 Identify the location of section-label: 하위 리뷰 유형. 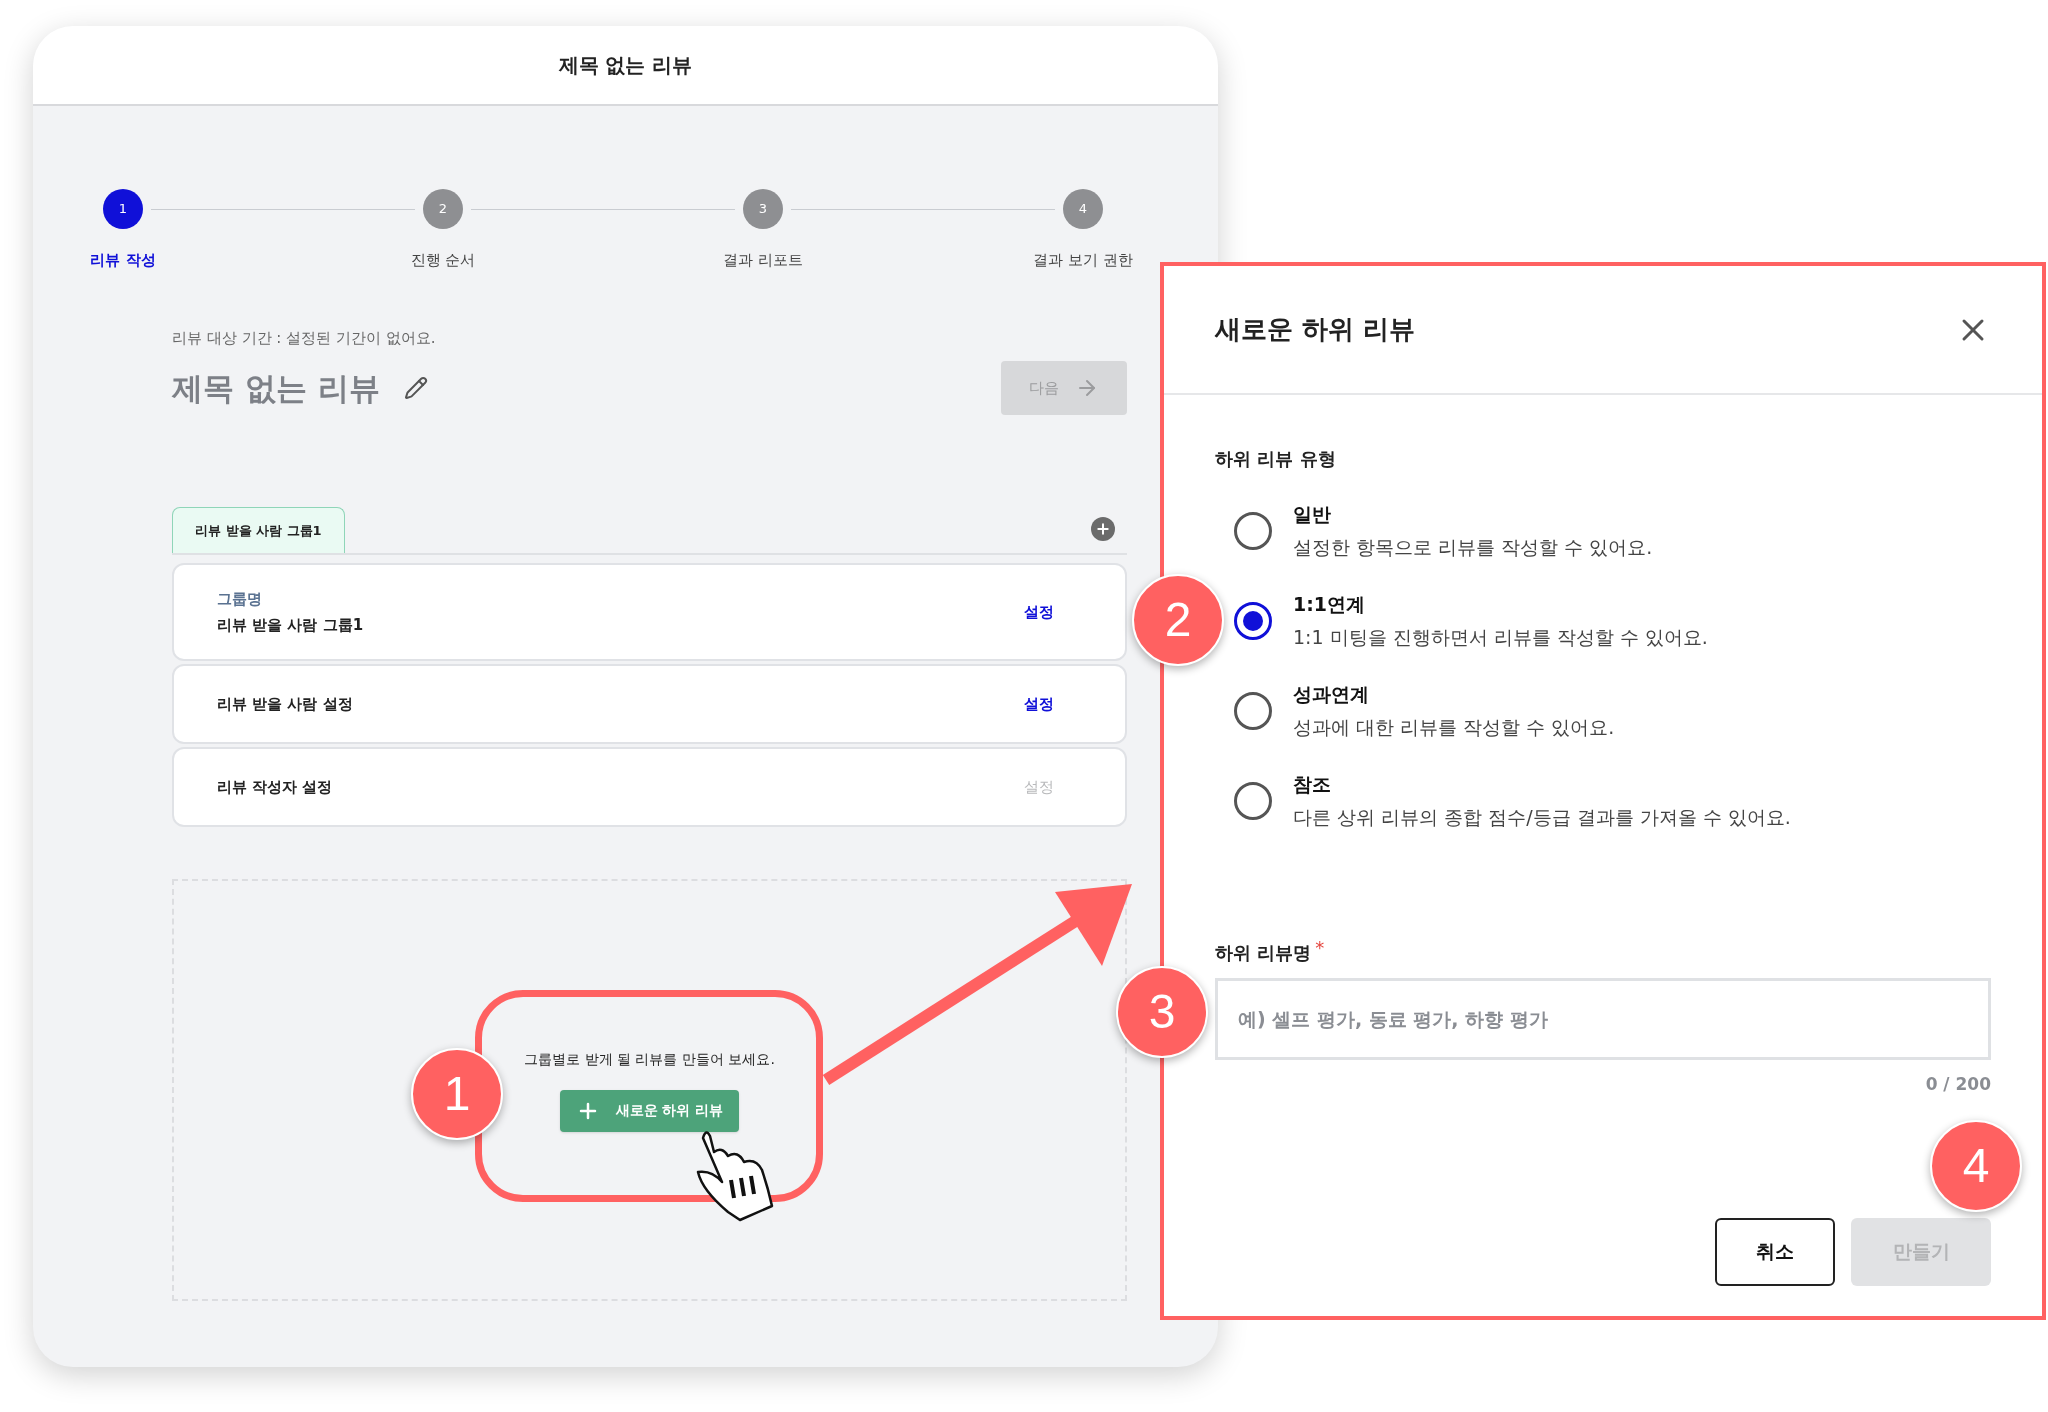
(1276, 459).